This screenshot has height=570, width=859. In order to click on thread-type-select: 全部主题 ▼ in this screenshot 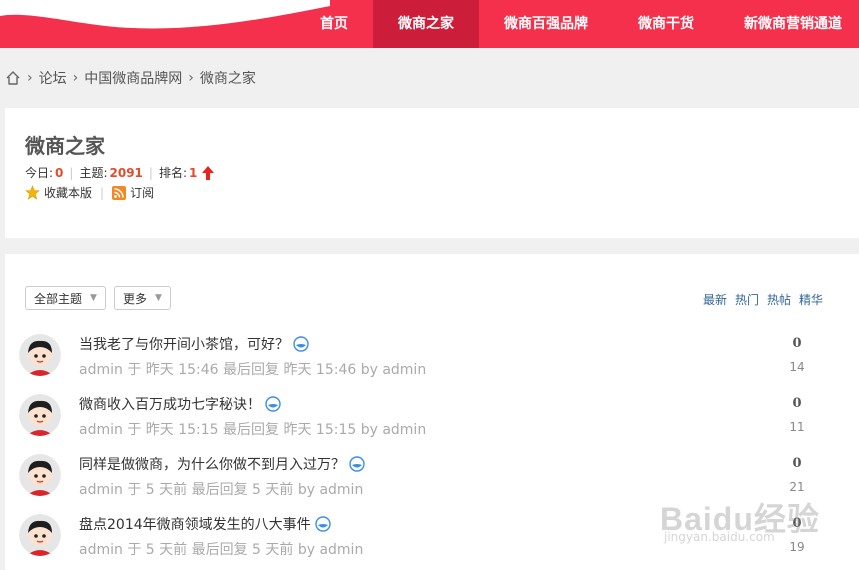, I will do `click(65, 298)`.